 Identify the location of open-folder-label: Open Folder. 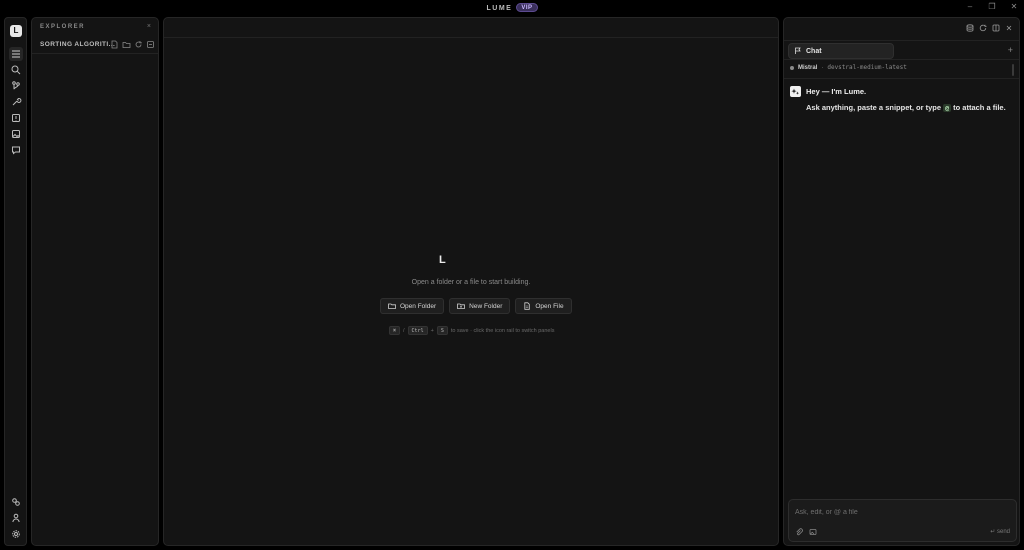
(418, 306).